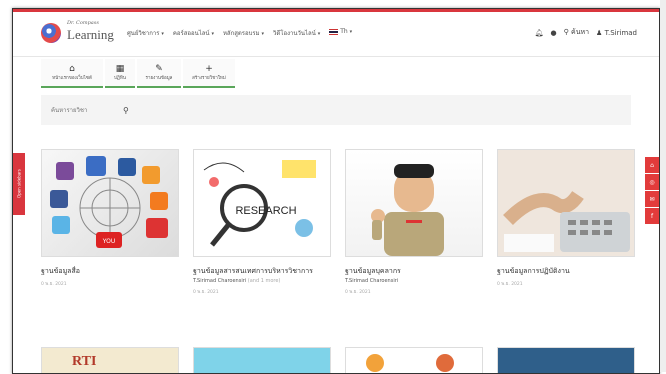 The height and width of the screenshot is (374, 666). I want to click on course-search-box: ⚲, so click(94, 110).